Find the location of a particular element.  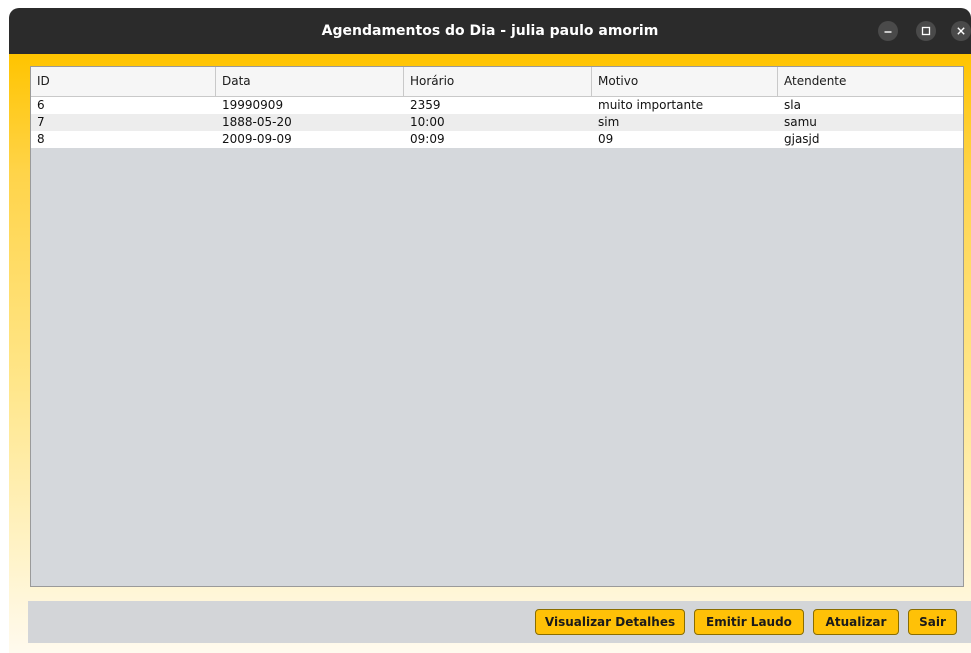

table-row: 7 1888-05-20 10:00 sim samu is located at coordinates (497, 122).